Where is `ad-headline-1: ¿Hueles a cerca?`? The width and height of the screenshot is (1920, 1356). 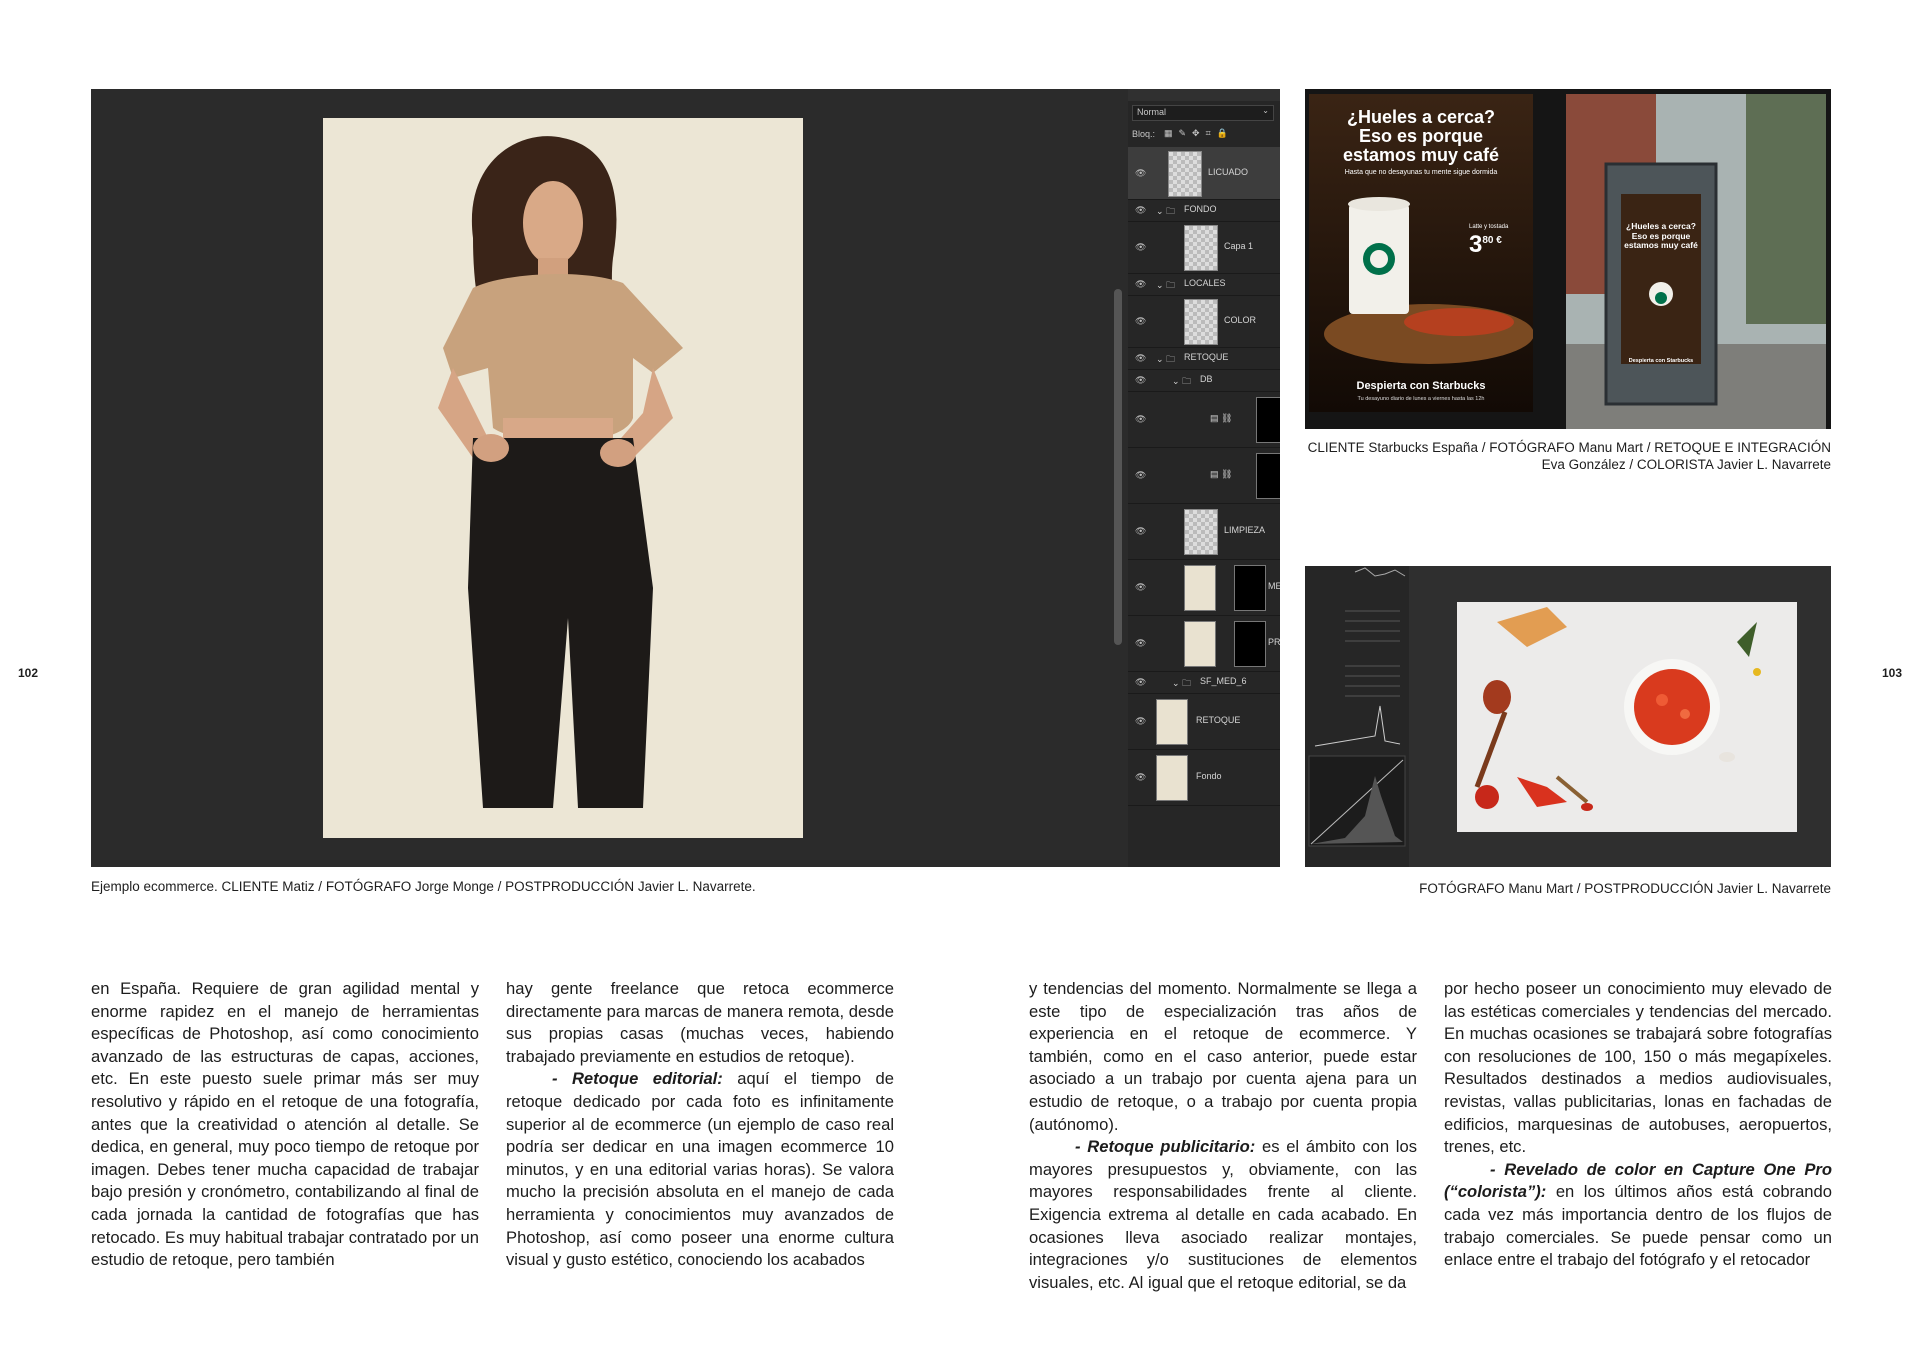 ad-headline-1: ¿Hueles a cerca? is located at coordinates (1421, 117).